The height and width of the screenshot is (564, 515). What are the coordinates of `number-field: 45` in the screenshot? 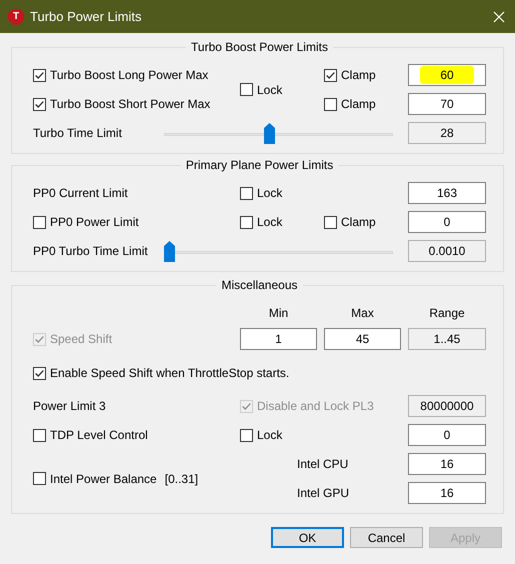 It's located at (362, 339).